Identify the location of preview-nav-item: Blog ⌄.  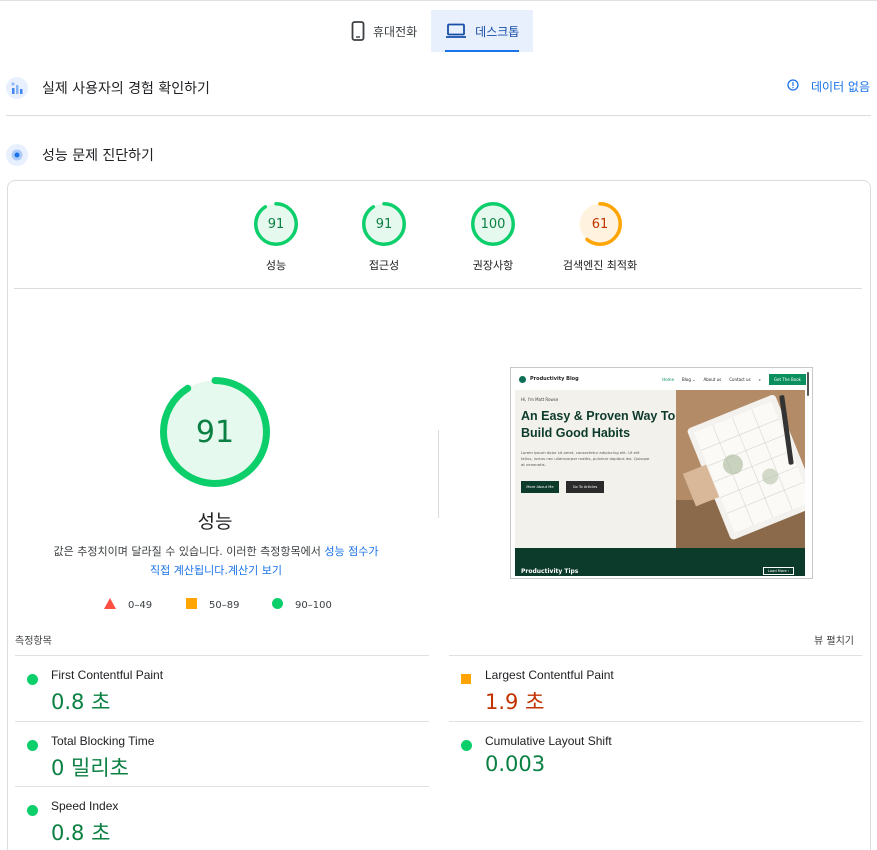
(689, 379).